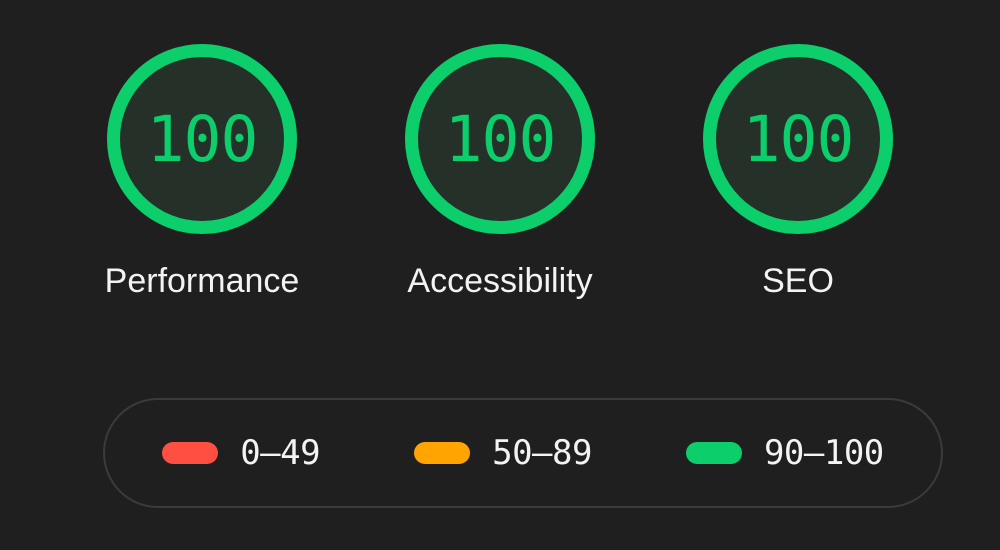 This screenshot has width=1000, height=550. I want to click on gauge-score-accessibility: 100, so click(500, 139).